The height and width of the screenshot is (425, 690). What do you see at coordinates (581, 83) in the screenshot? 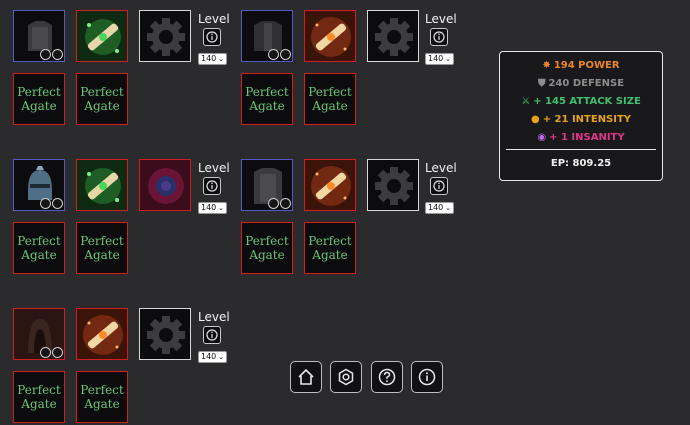
I see `stat-defense: ⛊ 240 DEFENSE` at bounding box center [581, 83].